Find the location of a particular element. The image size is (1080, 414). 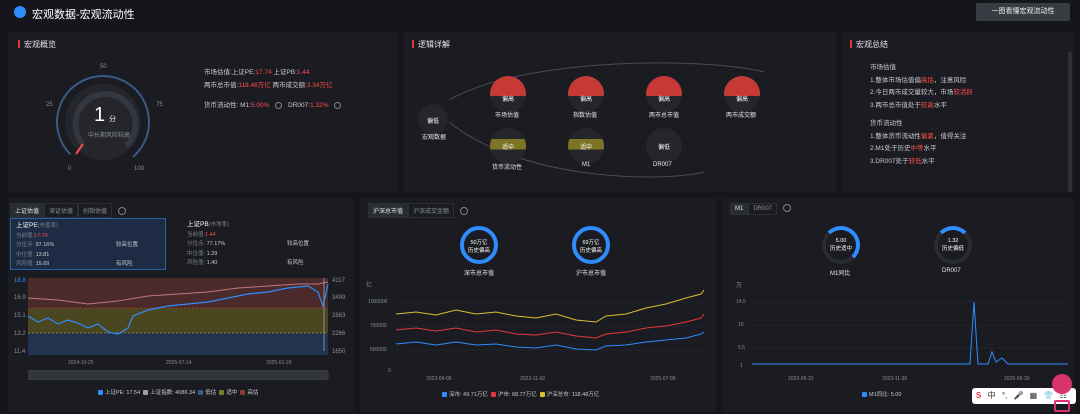

legend-item: 沪深总市: 118.48万亿 is located at coordinates (569, 395).